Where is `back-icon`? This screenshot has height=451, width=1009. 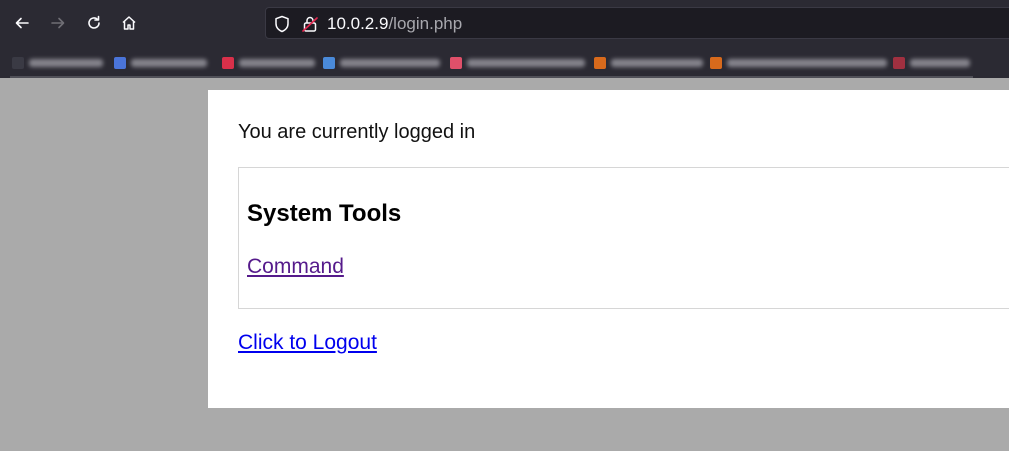
back-icon is located at coordinates (22, 23).